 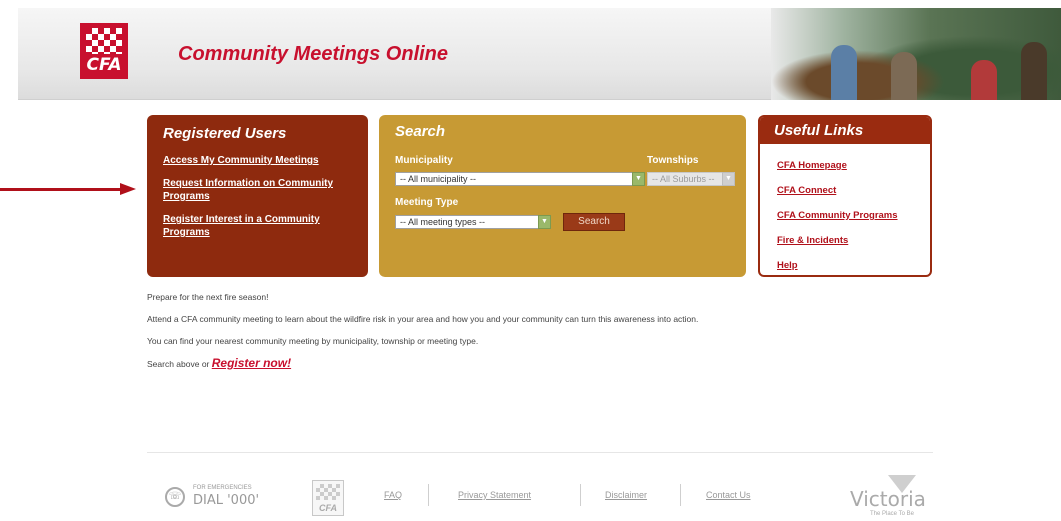 I want to click on contact-us-link: Contact Us, so click(x=728, y=495).